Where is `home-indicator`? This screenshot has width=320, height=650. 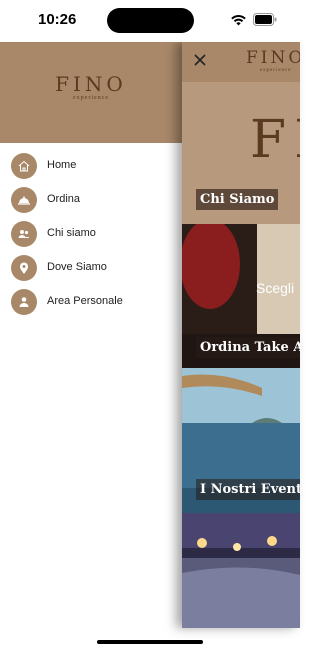 home-indicator is located at coordinates (150, 642).